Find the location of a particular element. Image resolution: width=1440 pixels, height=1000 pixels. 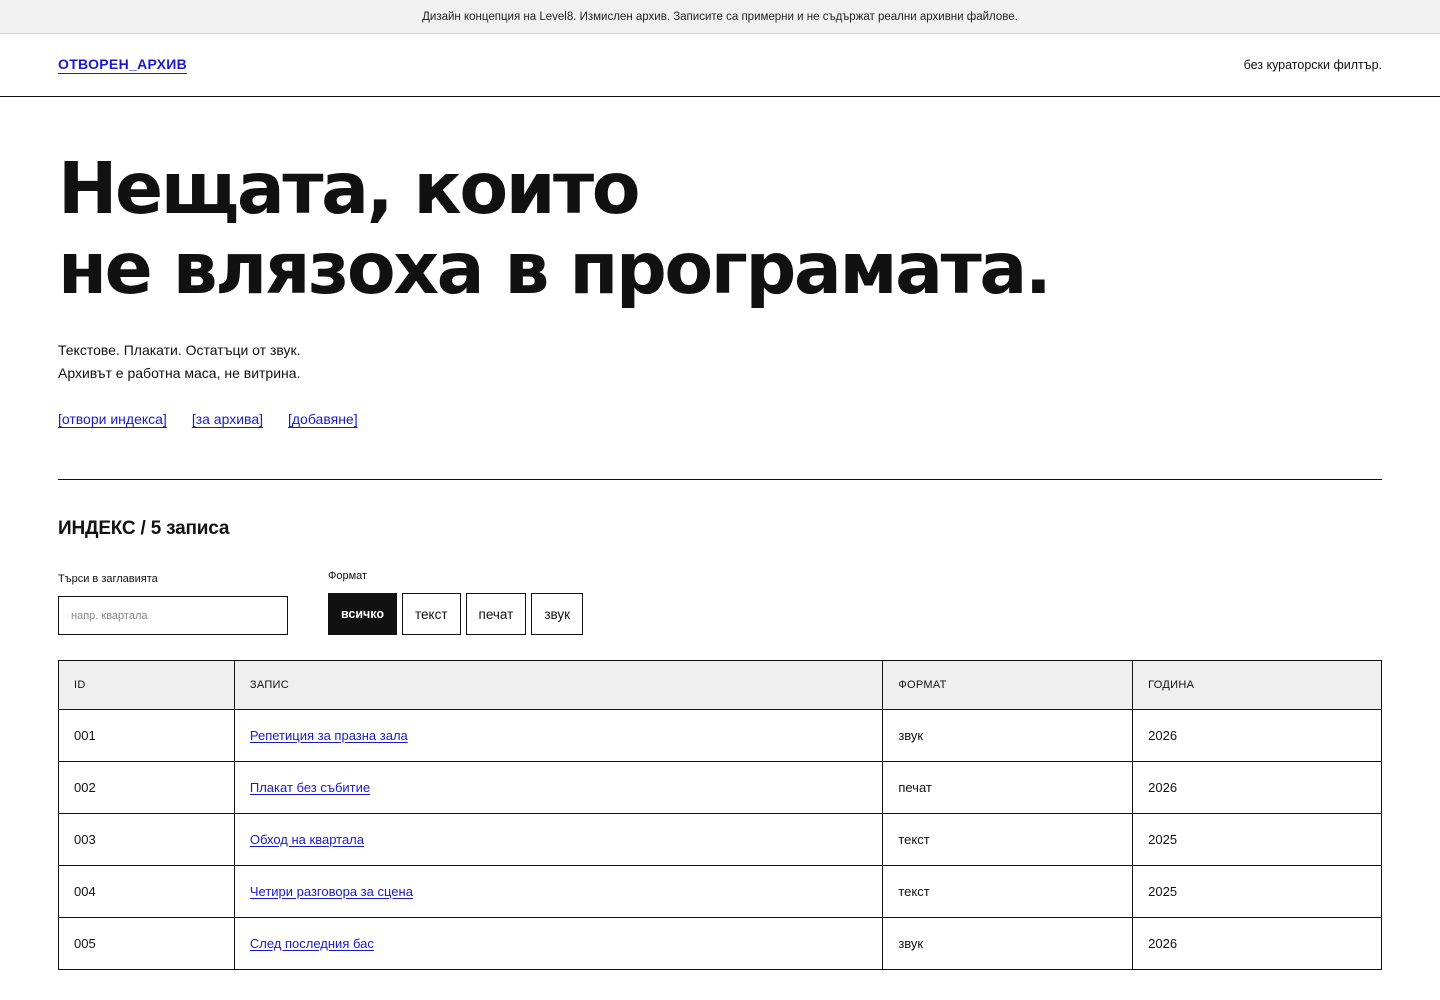

table-row: 001 Репетиция за празна зала звук 2026 is located at coordinates (720, 735).